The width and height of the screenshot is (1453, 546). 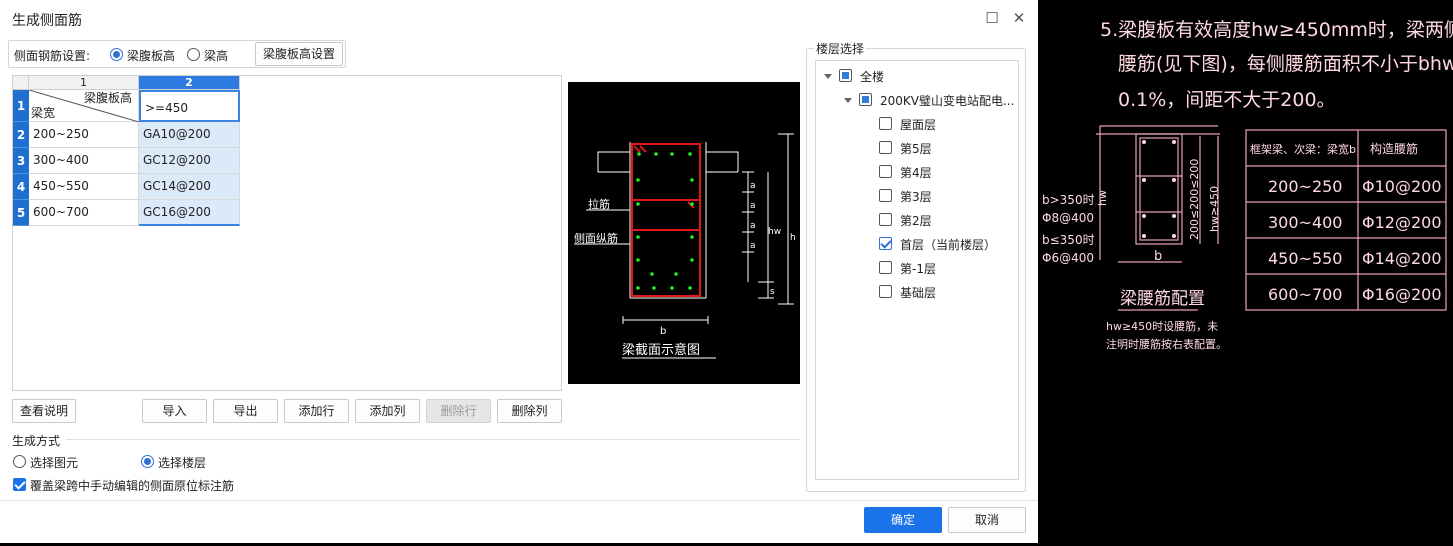 What do you see at coordinates (151, 55) in the screenshot?
I see `radio-web-height-label: 梁腹板高` at bounding box center [151, 55].